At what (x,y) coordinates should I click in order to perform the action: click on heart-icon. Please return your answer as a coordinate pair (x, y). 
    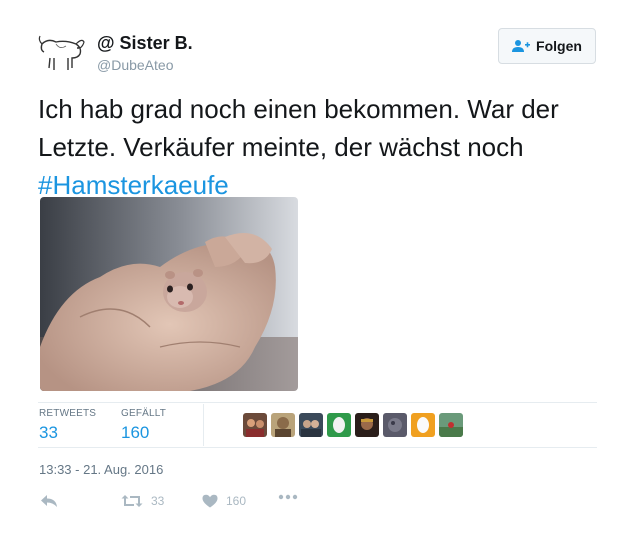
    Looking at the image, I should click on (210, 501).